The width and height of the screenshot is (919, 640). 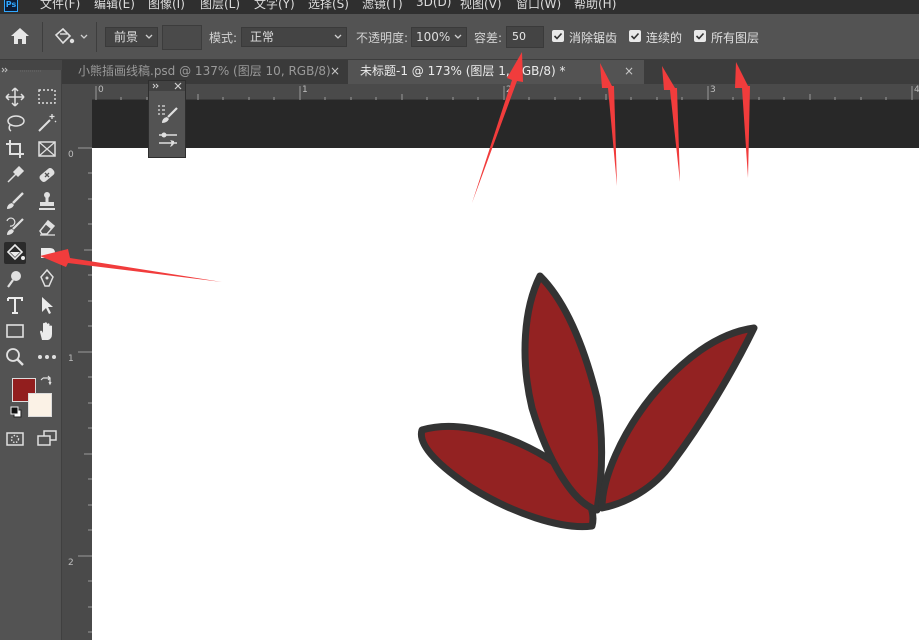 What do you see at coordinates (131, 265) in the screenshot?
I see `arrow-to-paint-bucket` at bounding box center [131, 265].